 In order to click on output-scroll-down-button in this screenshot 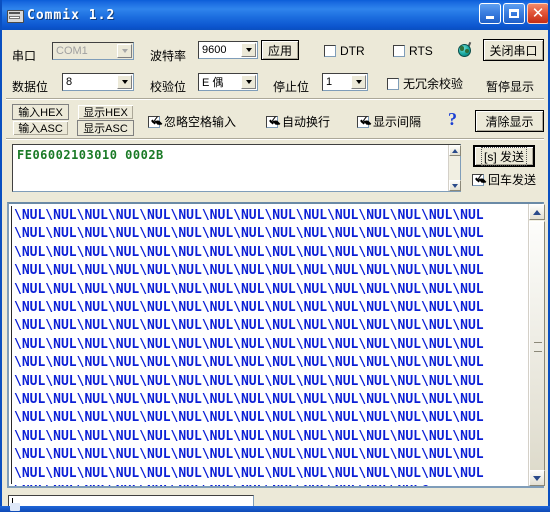, I will do `click(537, 478)`.